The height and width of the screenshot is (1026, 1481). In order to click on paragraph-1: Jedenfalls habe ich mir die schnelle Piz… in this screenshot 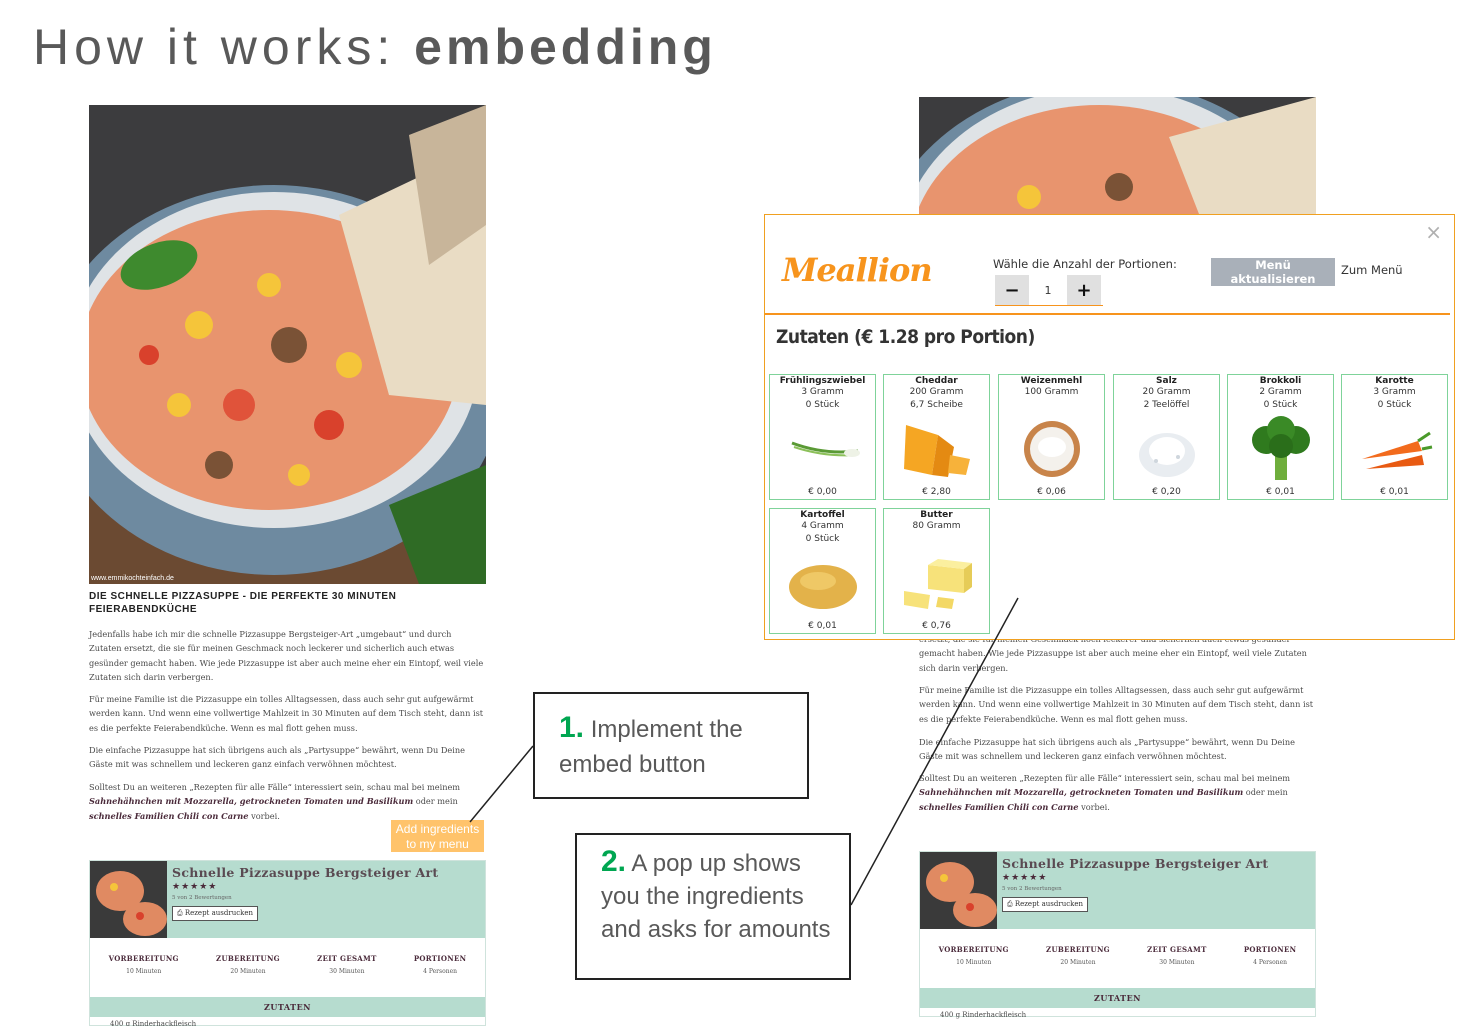, I will do `click(286, 656)`.